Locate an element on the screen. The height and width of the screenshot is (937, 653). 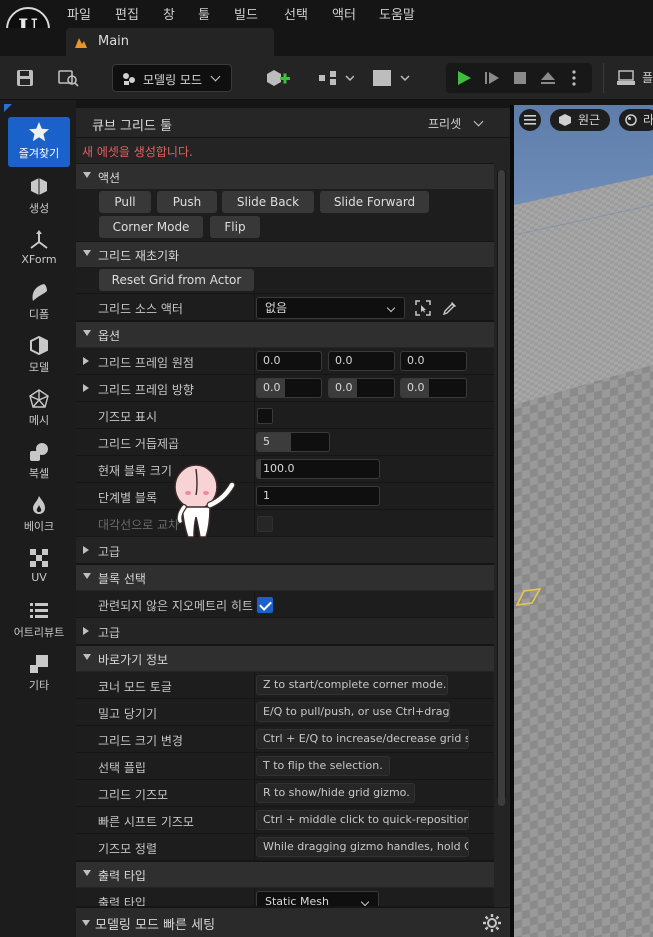
frame-orient-x-input: 0.0 is located at coordinates (289, 388).